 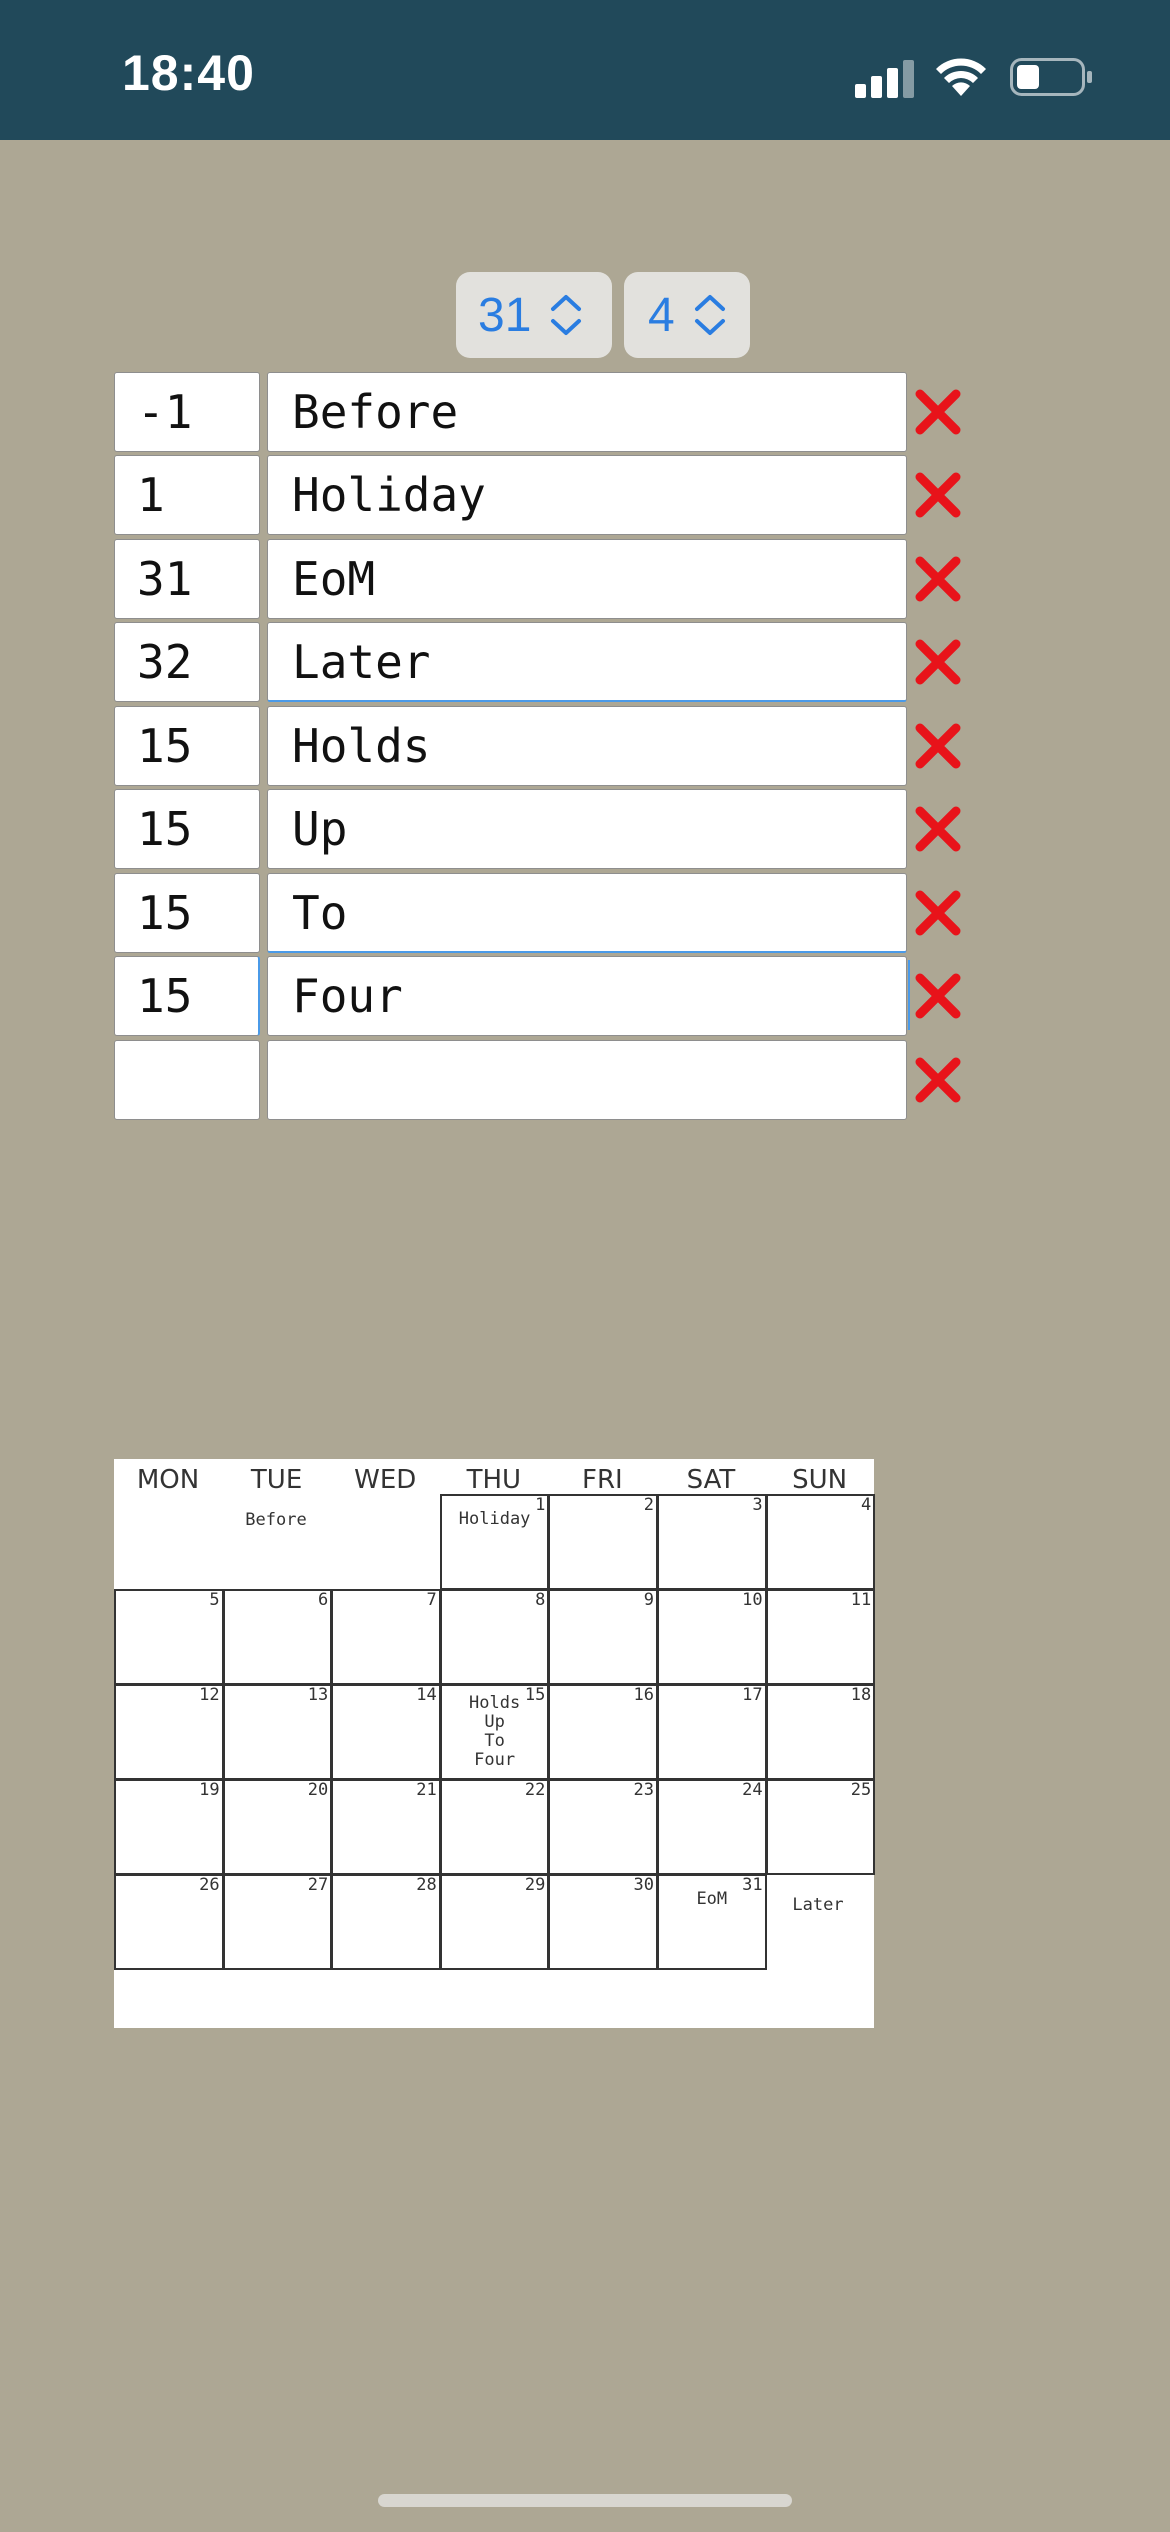 I want to click on day-number: 9, so click(x=648, y=1600).